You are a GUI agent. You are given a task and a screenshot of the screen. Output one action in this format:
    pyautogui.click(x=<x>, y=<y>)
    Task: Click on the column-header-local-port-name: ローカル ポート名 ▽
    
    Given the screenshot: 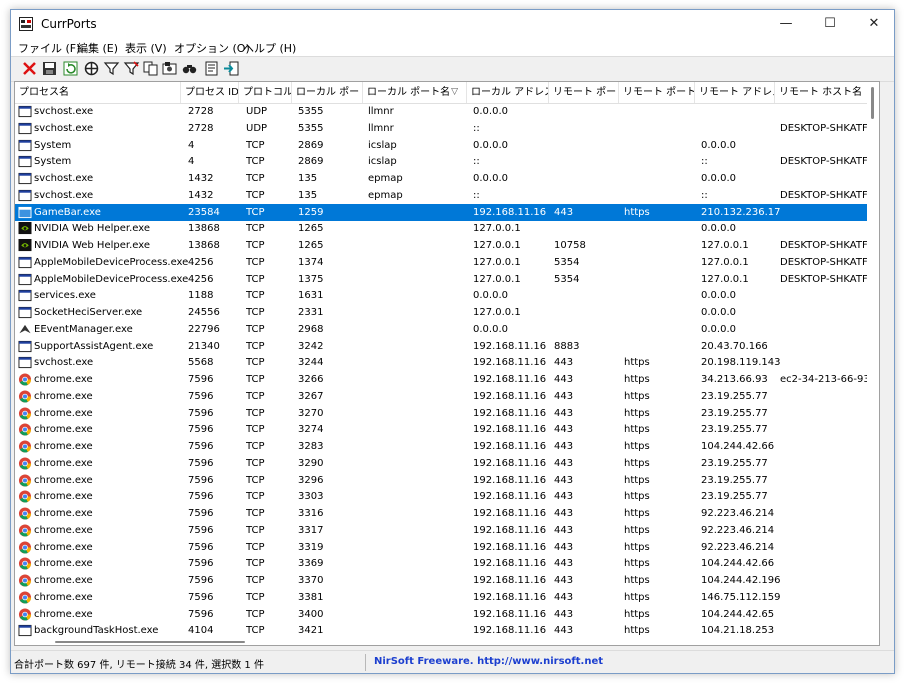 What is the action you would take?
    pyautogui.click(x=415, y=92)
    